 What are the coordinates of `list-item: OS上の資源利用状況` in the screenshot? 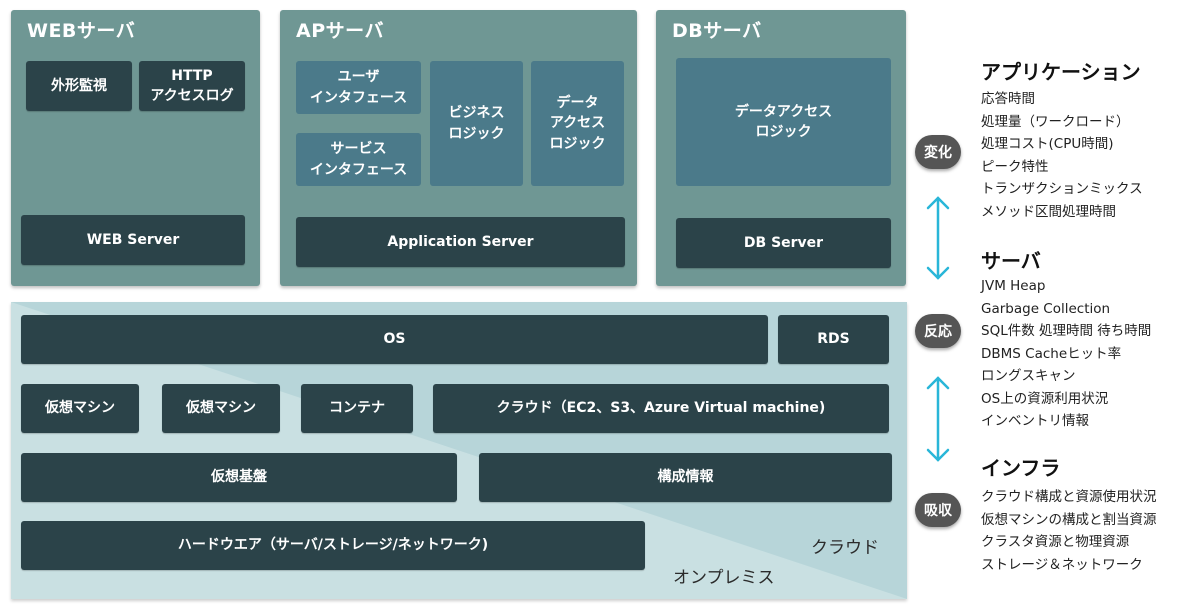 It's located at (1045, 398).